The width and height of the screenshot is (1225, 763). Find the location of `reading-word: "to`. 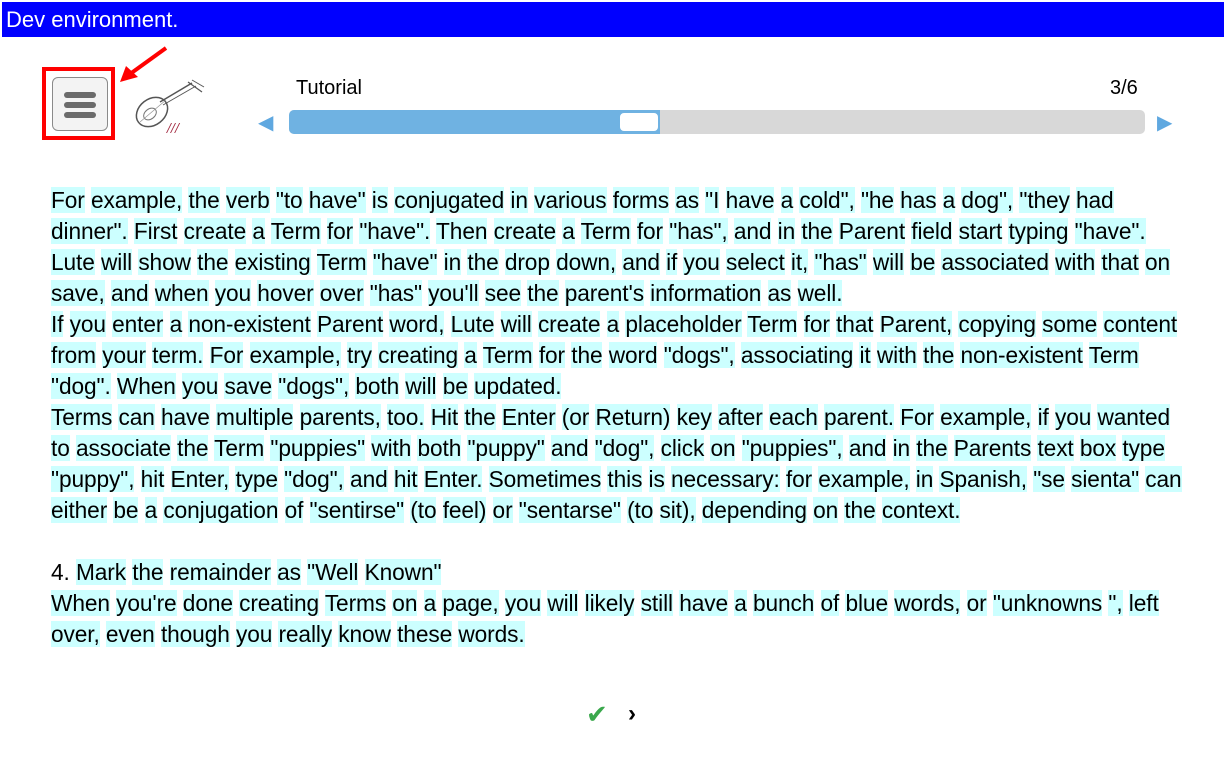

reading-word: "to is located at coordinates (289, 200).